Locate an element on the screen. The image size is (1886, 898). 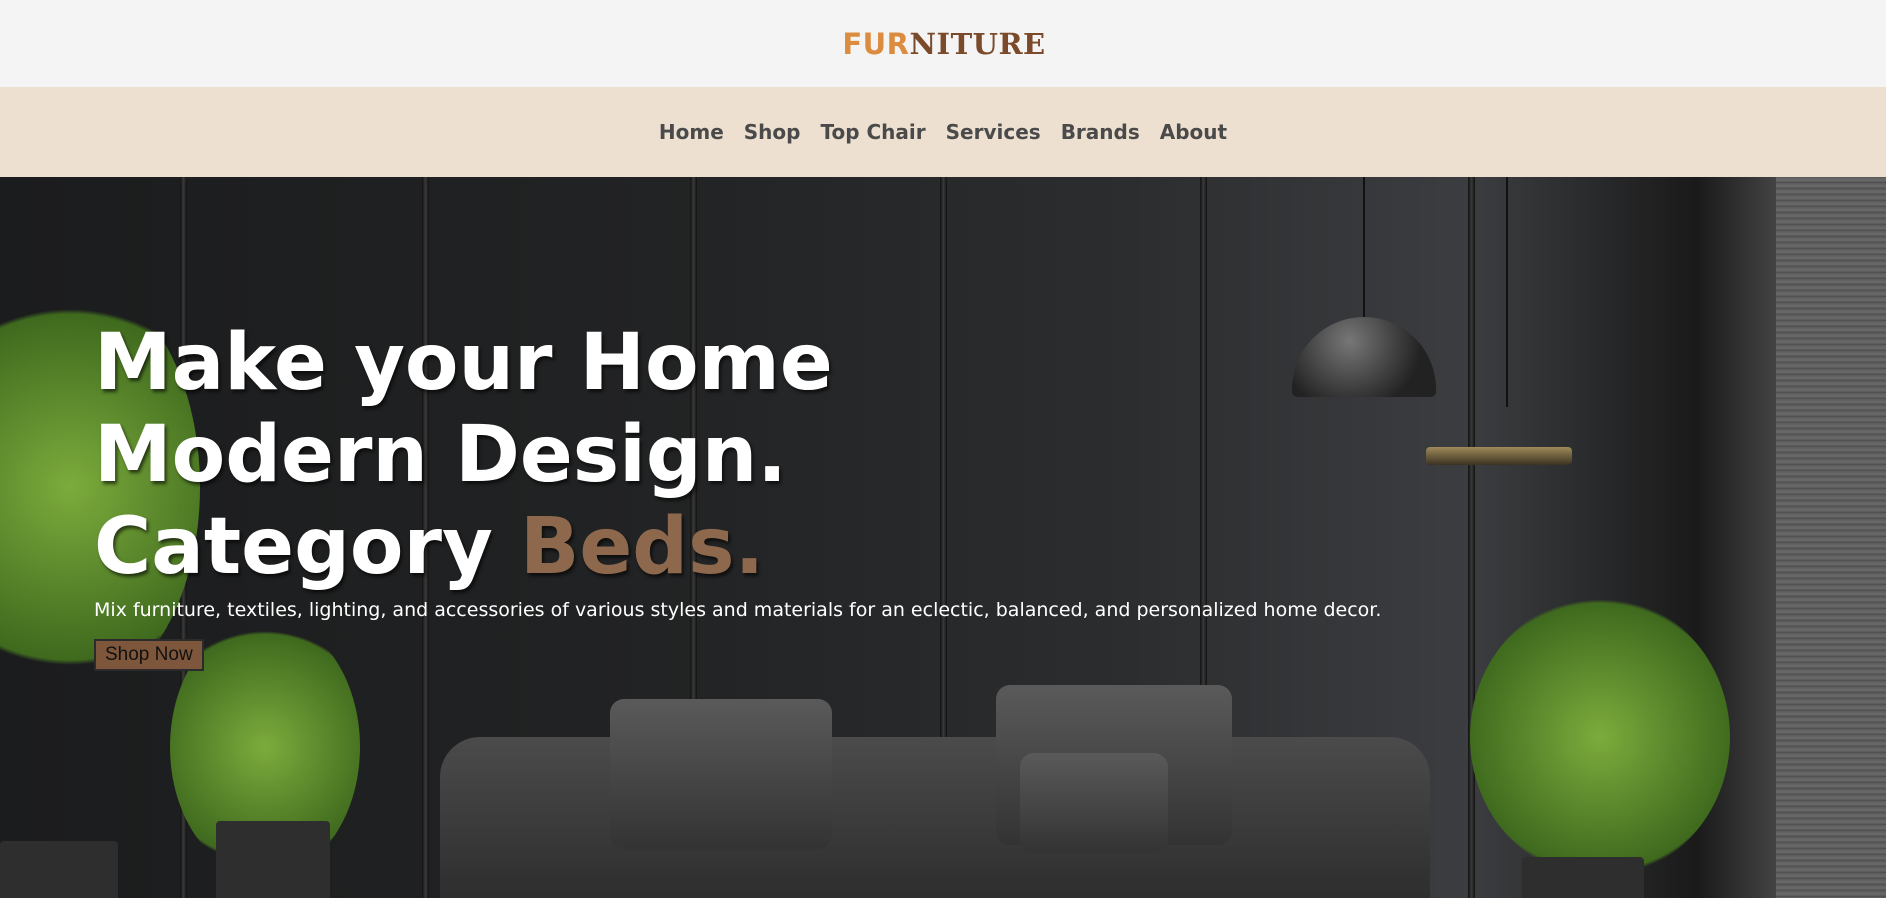
stone-pillar is located at coordinates (1831, 537).